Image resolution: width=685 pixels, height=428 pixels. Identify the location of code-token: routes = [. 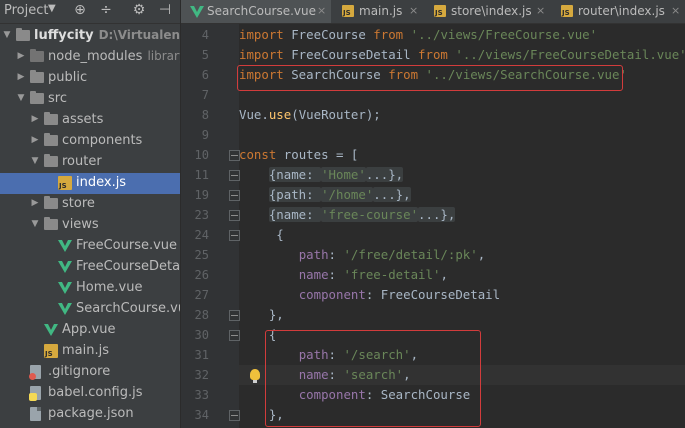
(317, 154).